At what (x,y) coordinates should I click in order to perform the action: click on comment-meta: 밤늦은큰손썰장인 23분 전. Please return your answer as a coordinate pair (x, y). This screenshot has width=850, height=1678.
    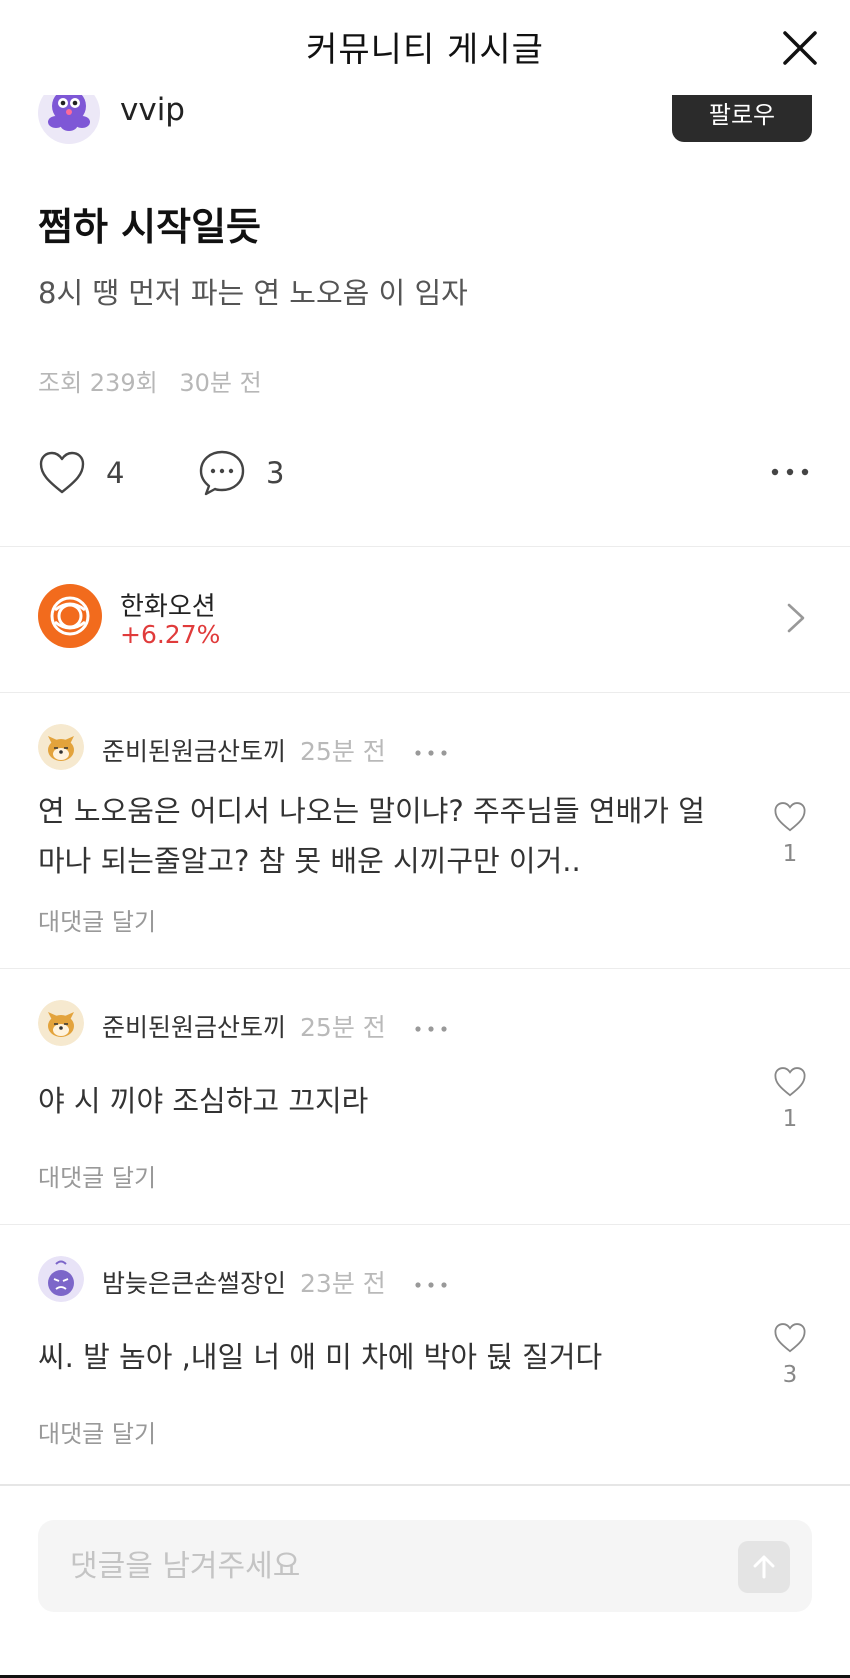
    Looking at the image, I should click on (275, 1282).